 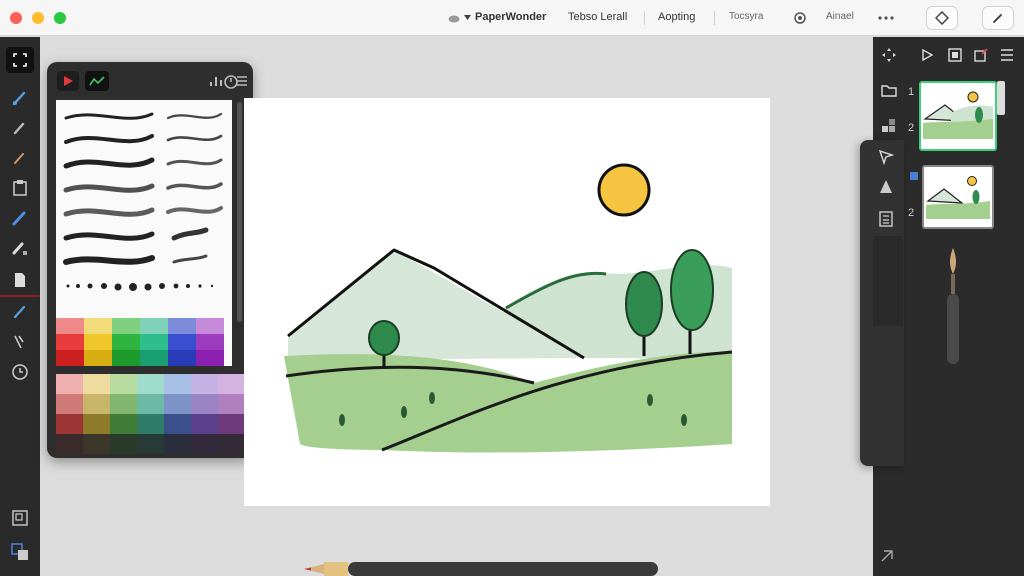 I want to click on menu-item-2: Aopting, so click(x=676, y=17).